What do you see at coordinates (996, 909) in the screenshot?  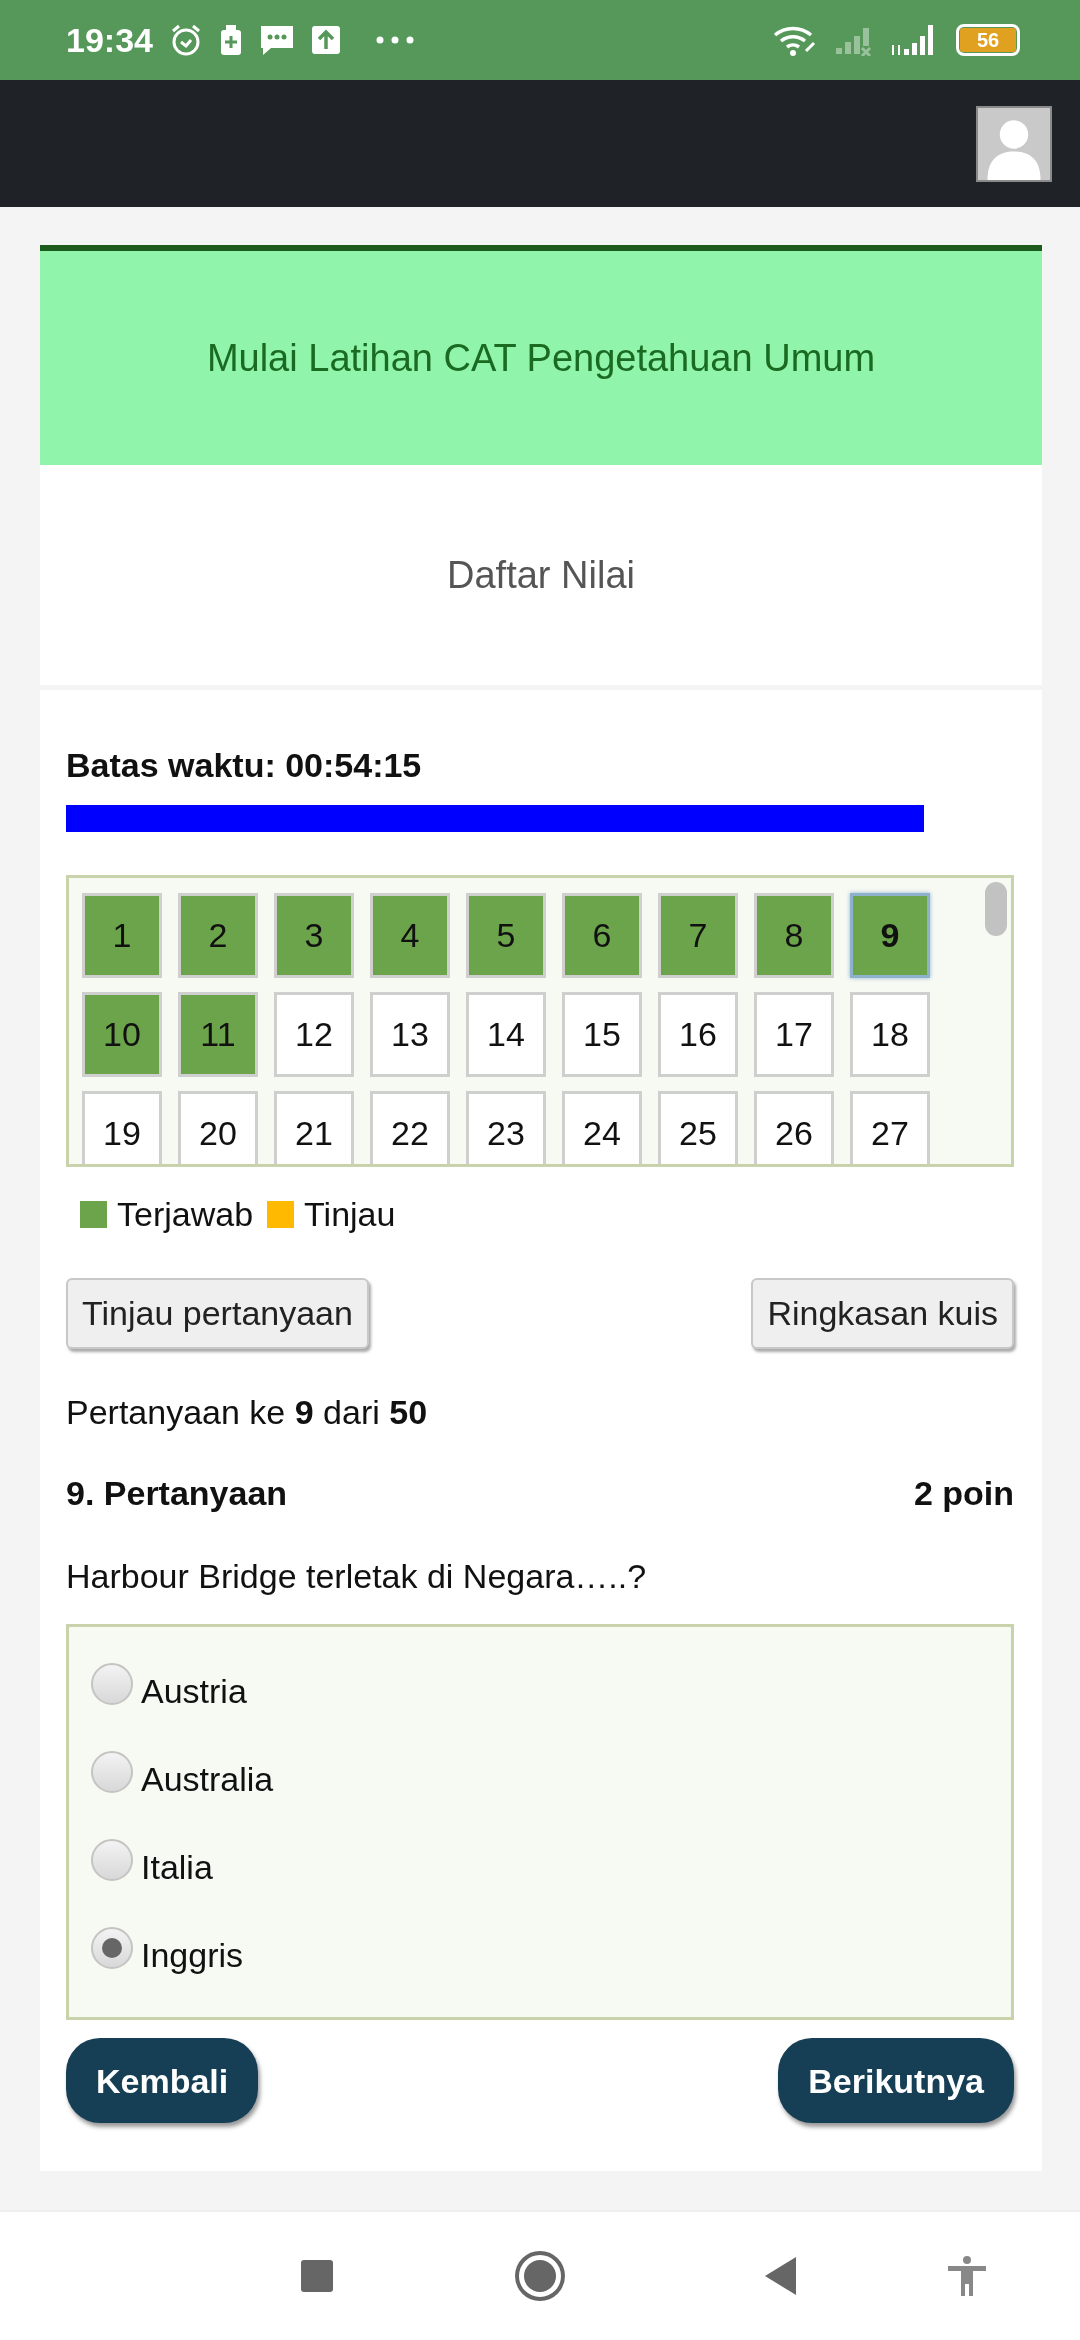 I see `scrollbar-thumb` at bounding box center [996, 909].